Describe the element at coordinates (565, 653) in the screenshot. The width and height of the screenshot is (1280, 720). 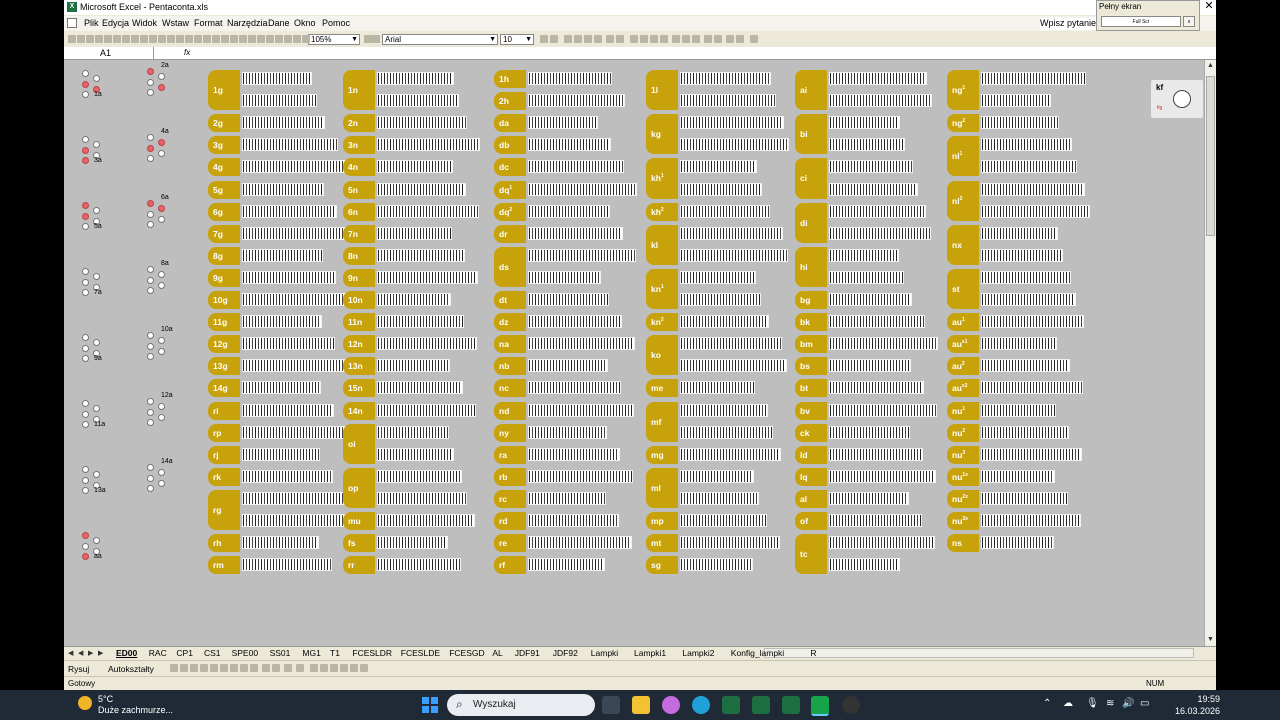
I see `sheet-tab-jdf92: JDF92` at that location.